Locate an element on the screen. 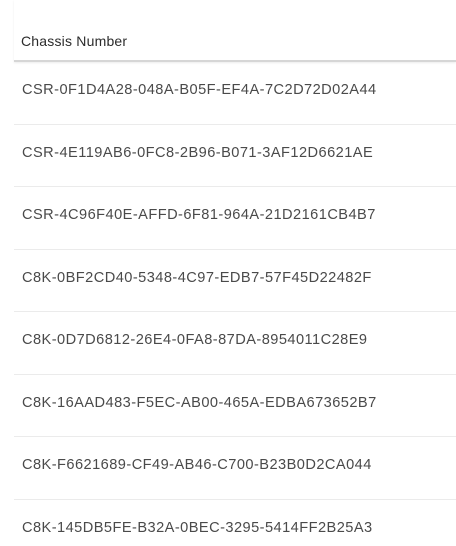 The width and height of the screenshot is (456, 546). table-row: C8K-F6621689-CF49-AB46-C700-B23B0D2CA044 is located at coordinates (235, 468).